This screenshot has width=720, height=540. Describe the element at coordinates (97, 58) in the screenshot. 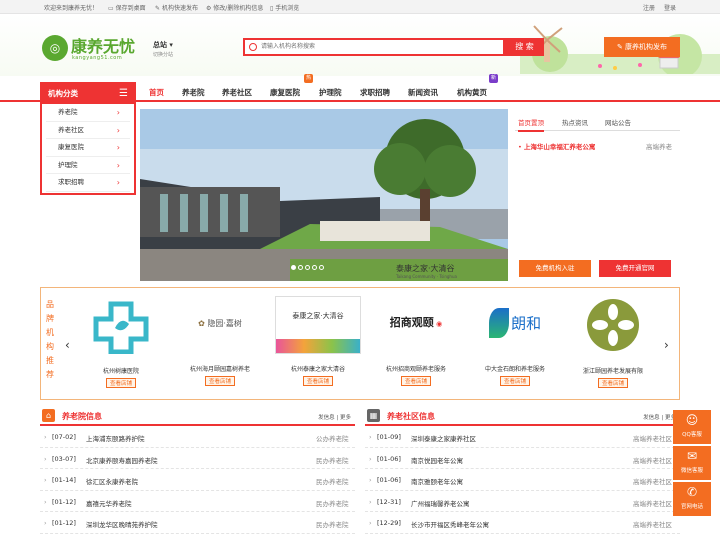

I see `logo-url: kangyang51.com` at that location.